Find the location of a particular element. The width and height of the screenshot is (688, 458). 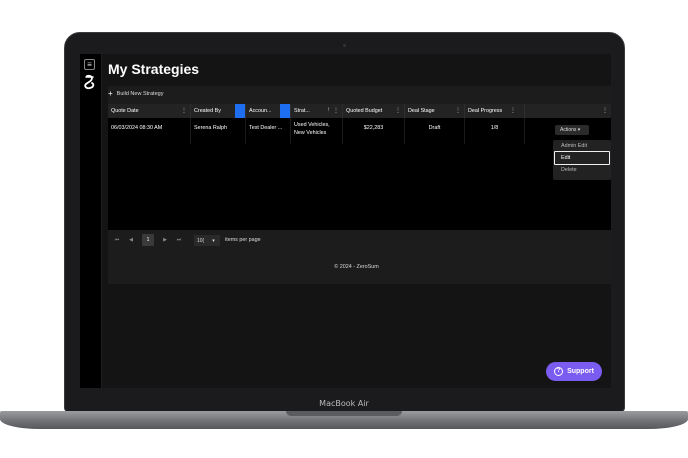

cell-created-by: Serena Ralph is located at coordinates (218, 131).